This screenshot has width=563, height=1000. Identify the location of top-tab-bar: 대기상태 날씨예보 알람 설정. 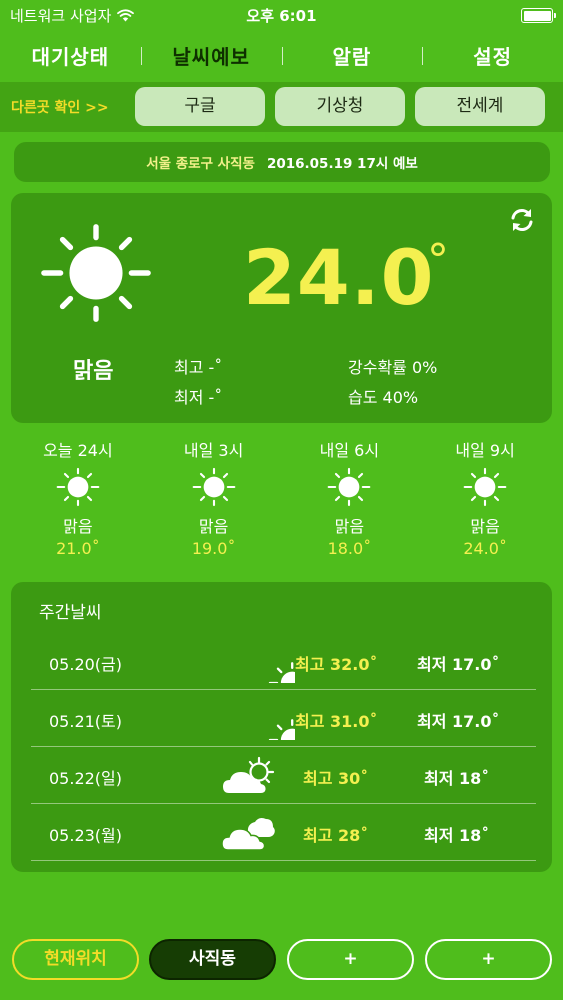
(281, 55).